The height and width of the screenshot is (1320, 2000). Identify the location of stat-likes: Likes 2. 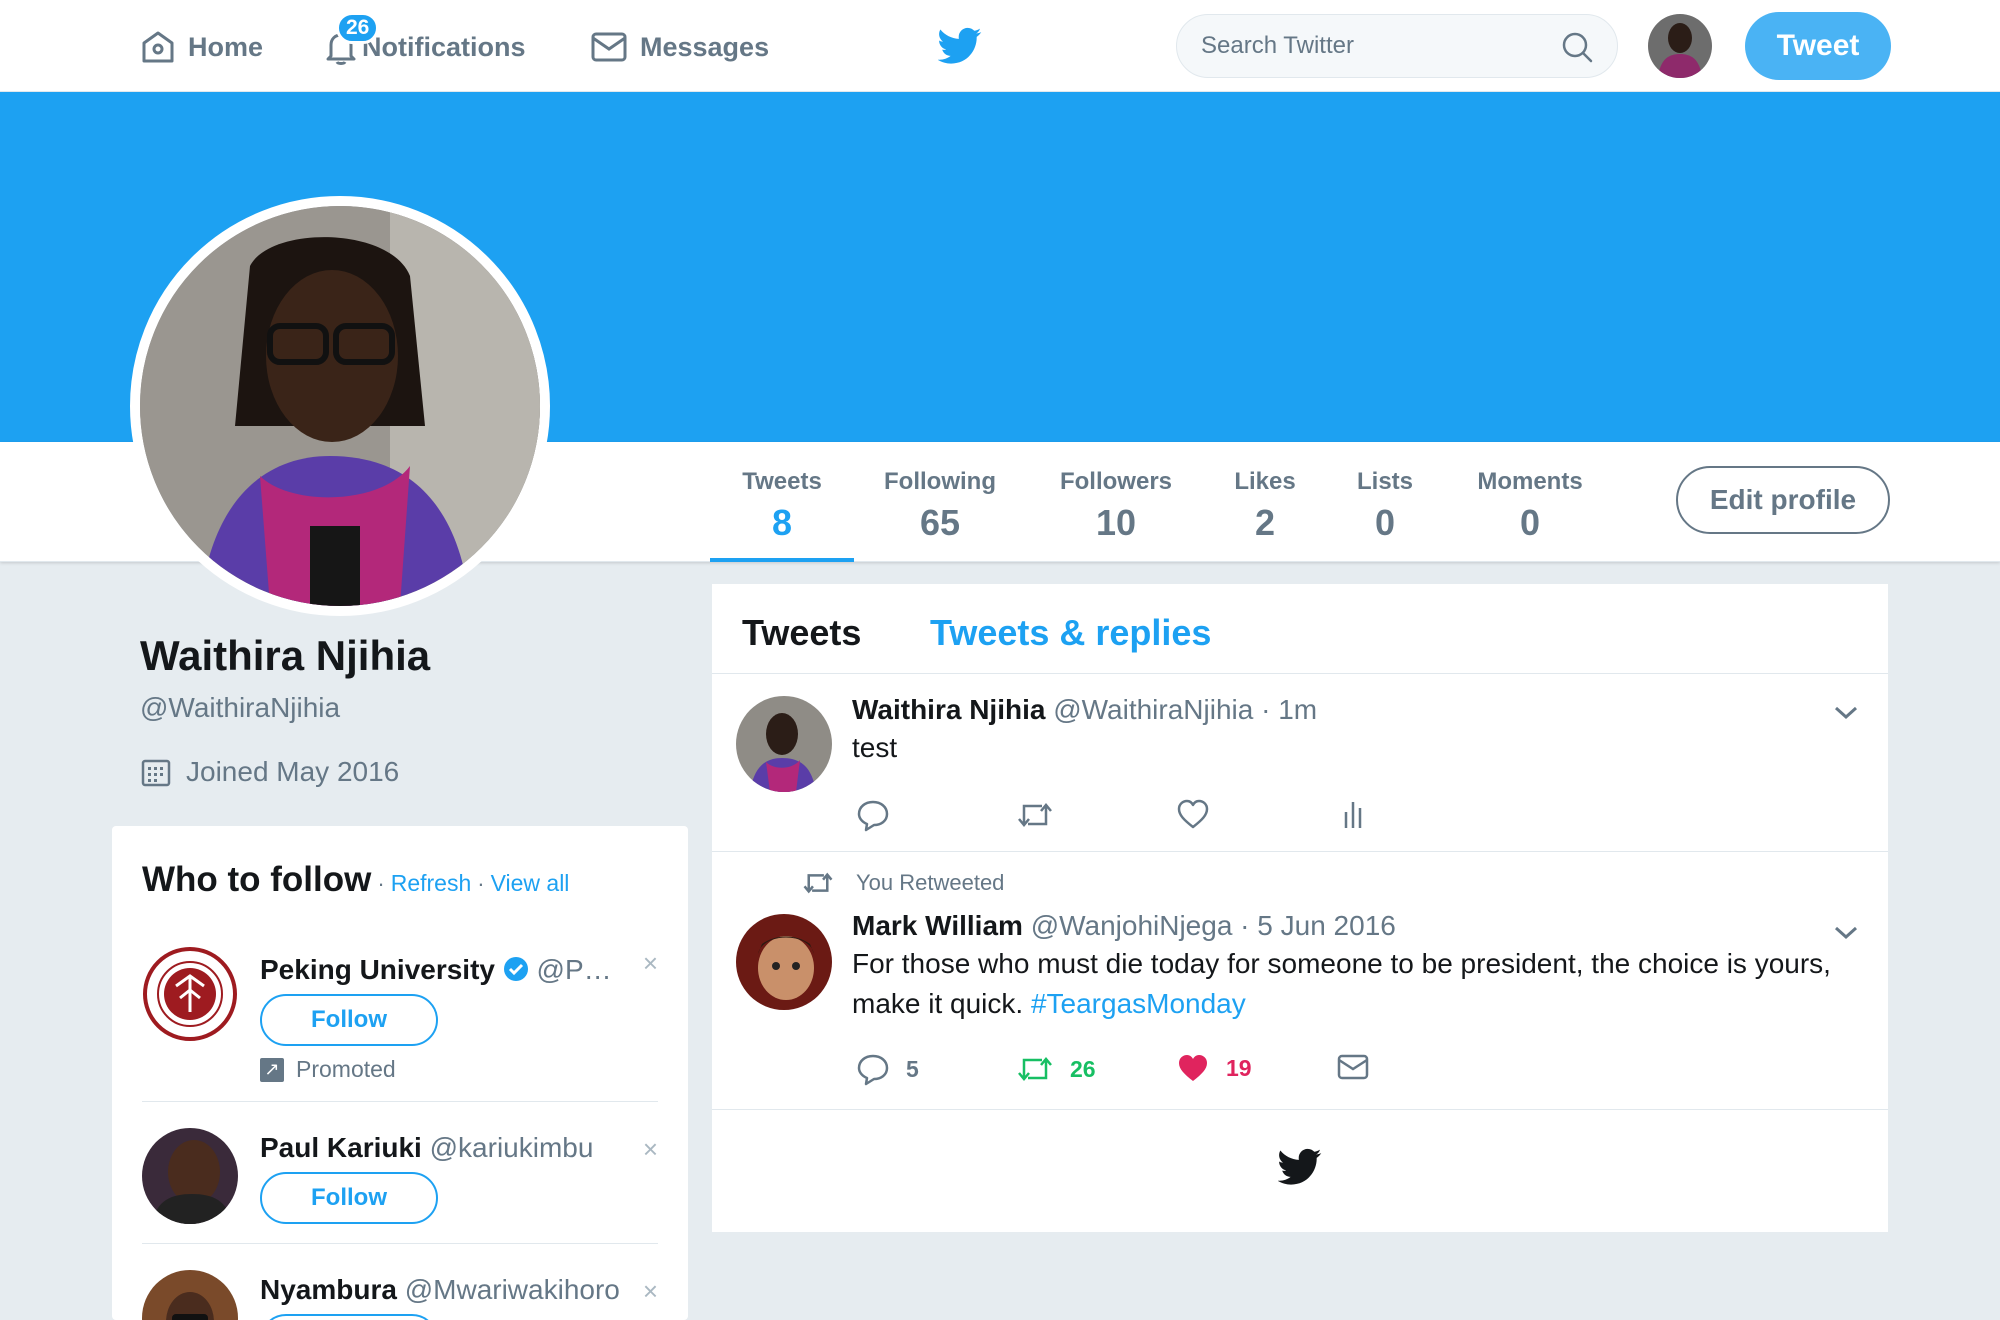
(1265, 502).